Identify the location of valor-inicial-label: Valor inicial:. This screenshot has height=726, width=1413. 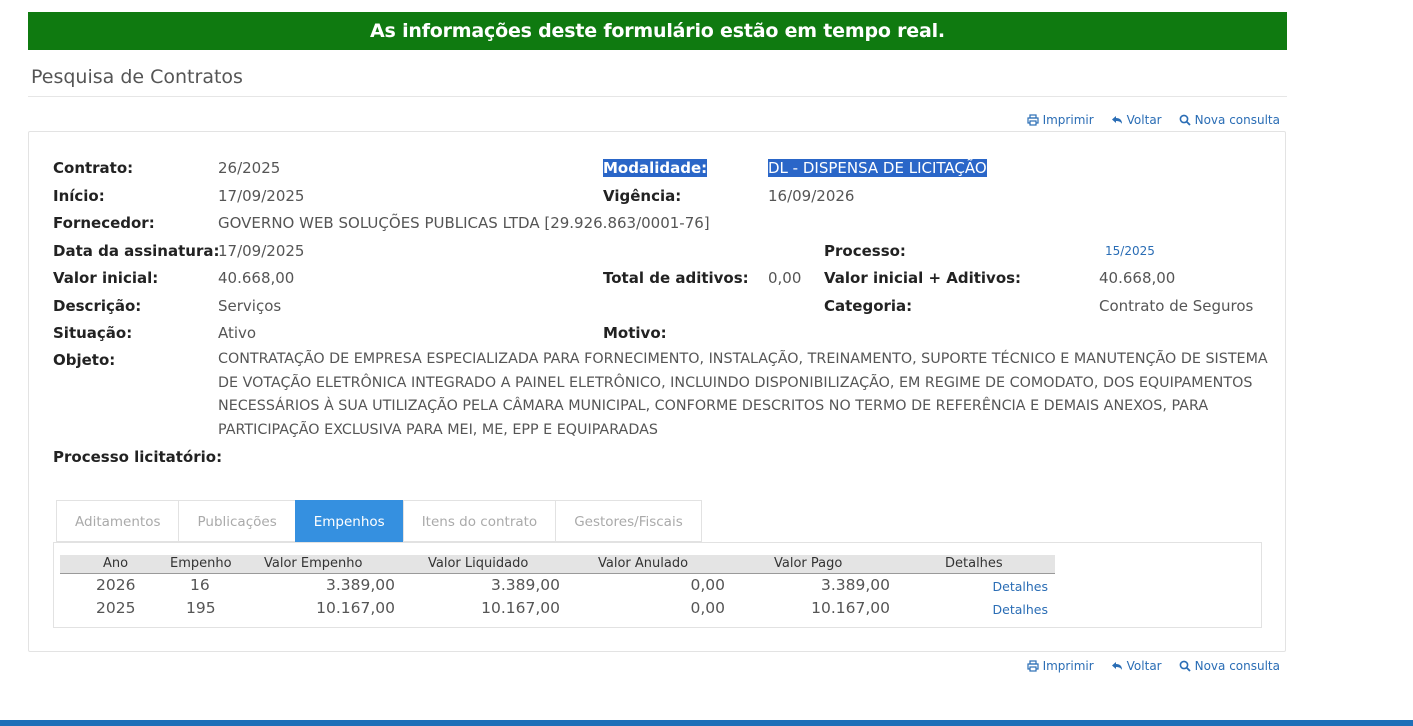
(106, 278).